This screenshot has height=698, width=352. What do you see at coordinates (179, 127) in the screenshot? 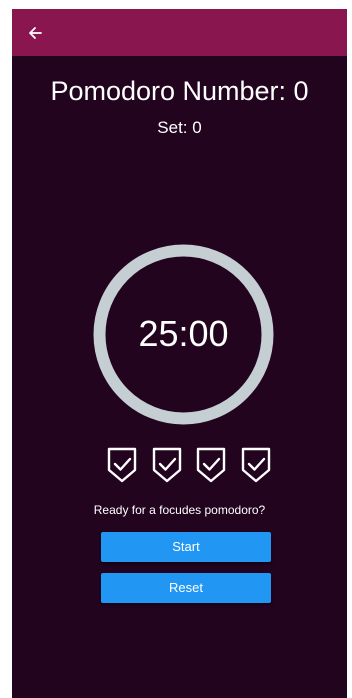
I see `set-label: Set: 0` at bounding box center [179, 127].